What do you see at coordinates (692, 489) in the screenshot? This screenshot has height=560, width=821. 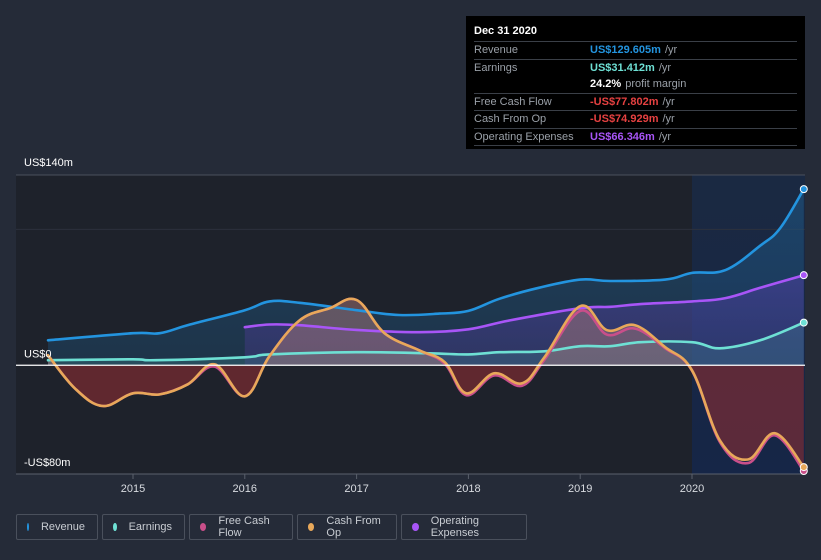 I see `x-tick-label: 2020` at bounding box center [692, 489].